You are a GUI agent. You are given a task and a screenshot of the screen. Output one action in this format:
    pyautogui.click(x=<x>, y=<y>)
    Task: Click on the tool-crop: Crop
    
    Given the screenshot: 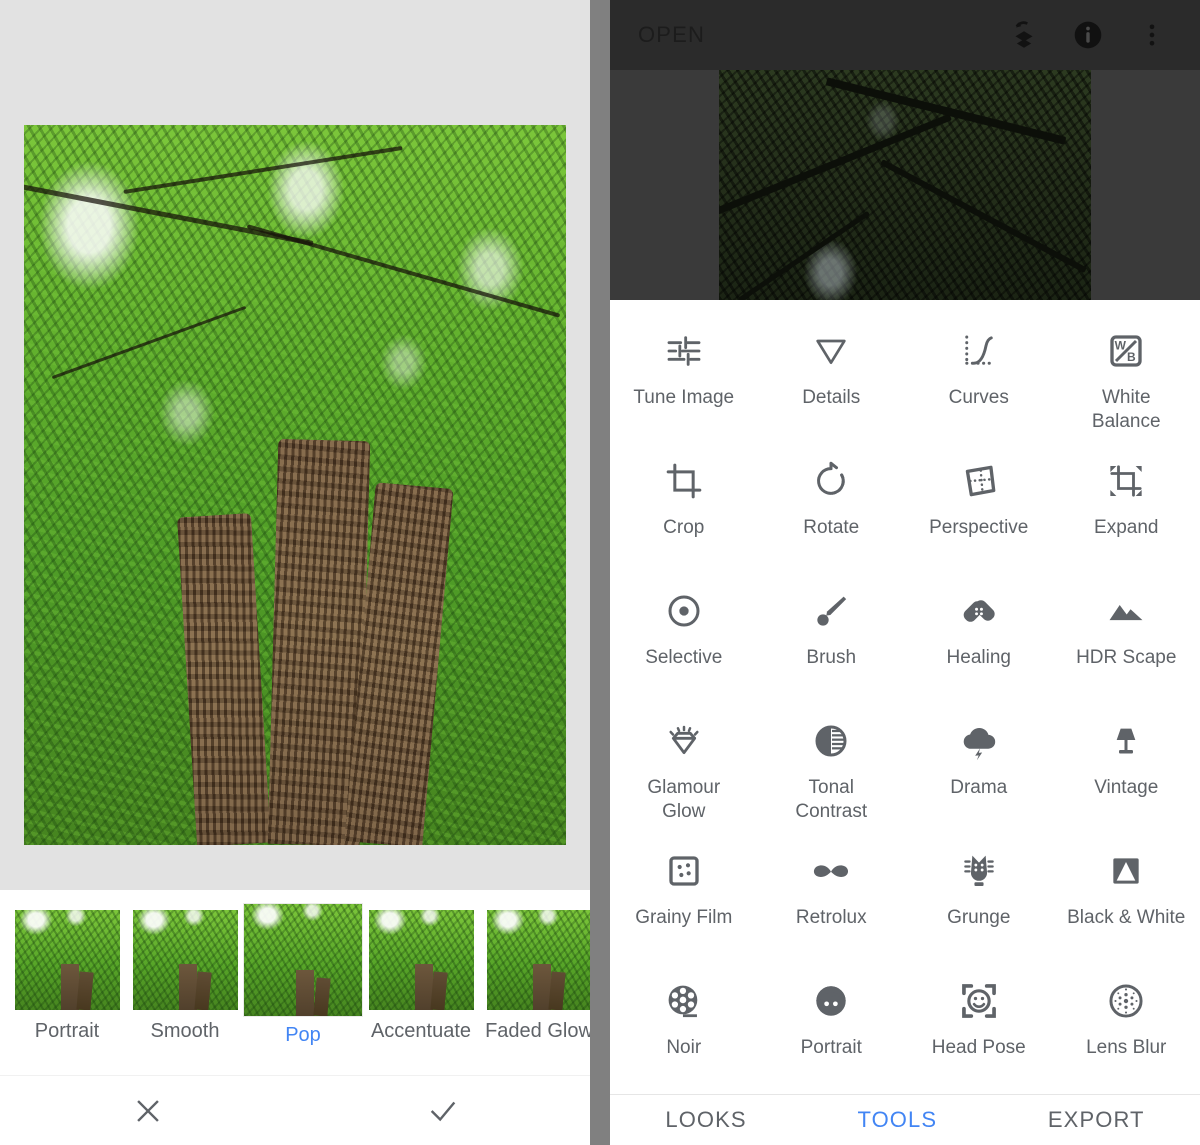 What is the action you would take?
    pyautogui.click(x=684, y=509)
    